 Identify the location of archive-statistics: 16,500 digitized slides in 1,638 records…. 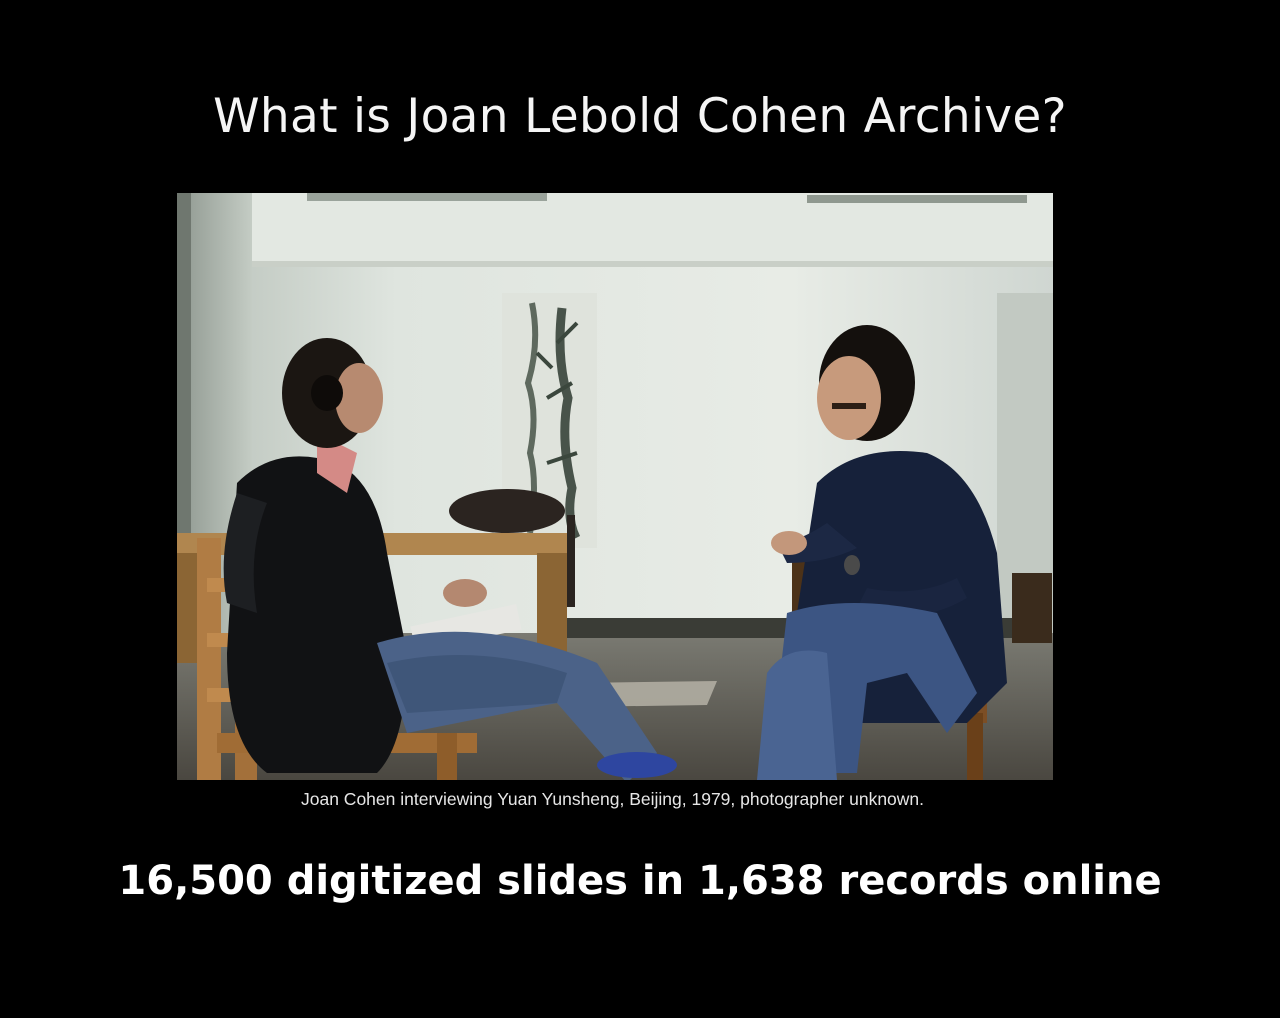
(640, 881).